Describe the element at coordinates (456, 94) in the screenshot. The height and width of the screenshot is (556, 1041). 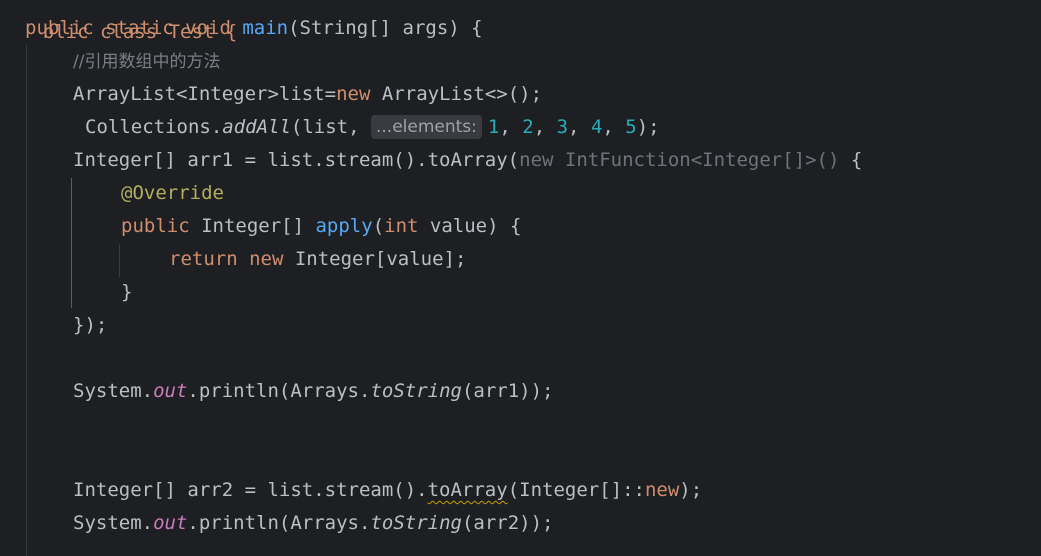
I see `code-text: ArrayList<>();` at that location.